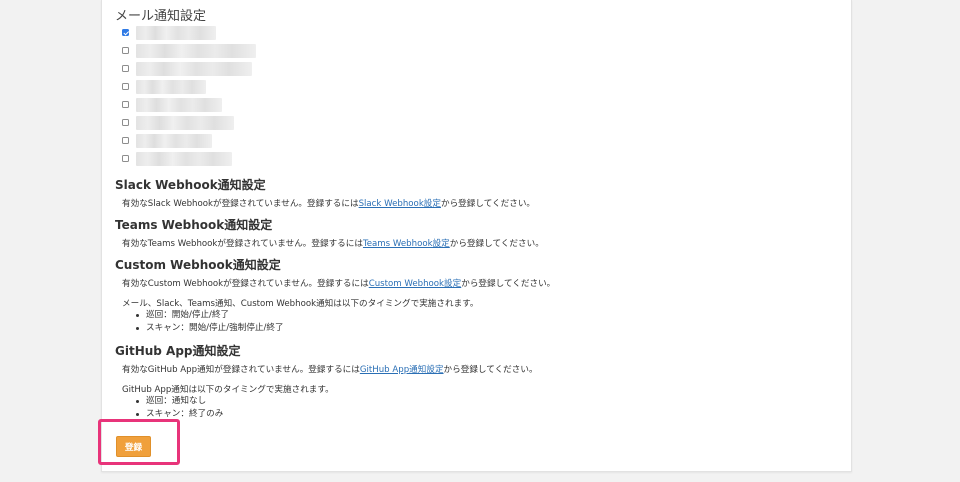 The height and width of the screenshot is (482, 960). What do you see at coordinates (402, 370) in the screenshot?
I see `github-settings-link: GitHub App通知設定` at bounding box center [402, 370].